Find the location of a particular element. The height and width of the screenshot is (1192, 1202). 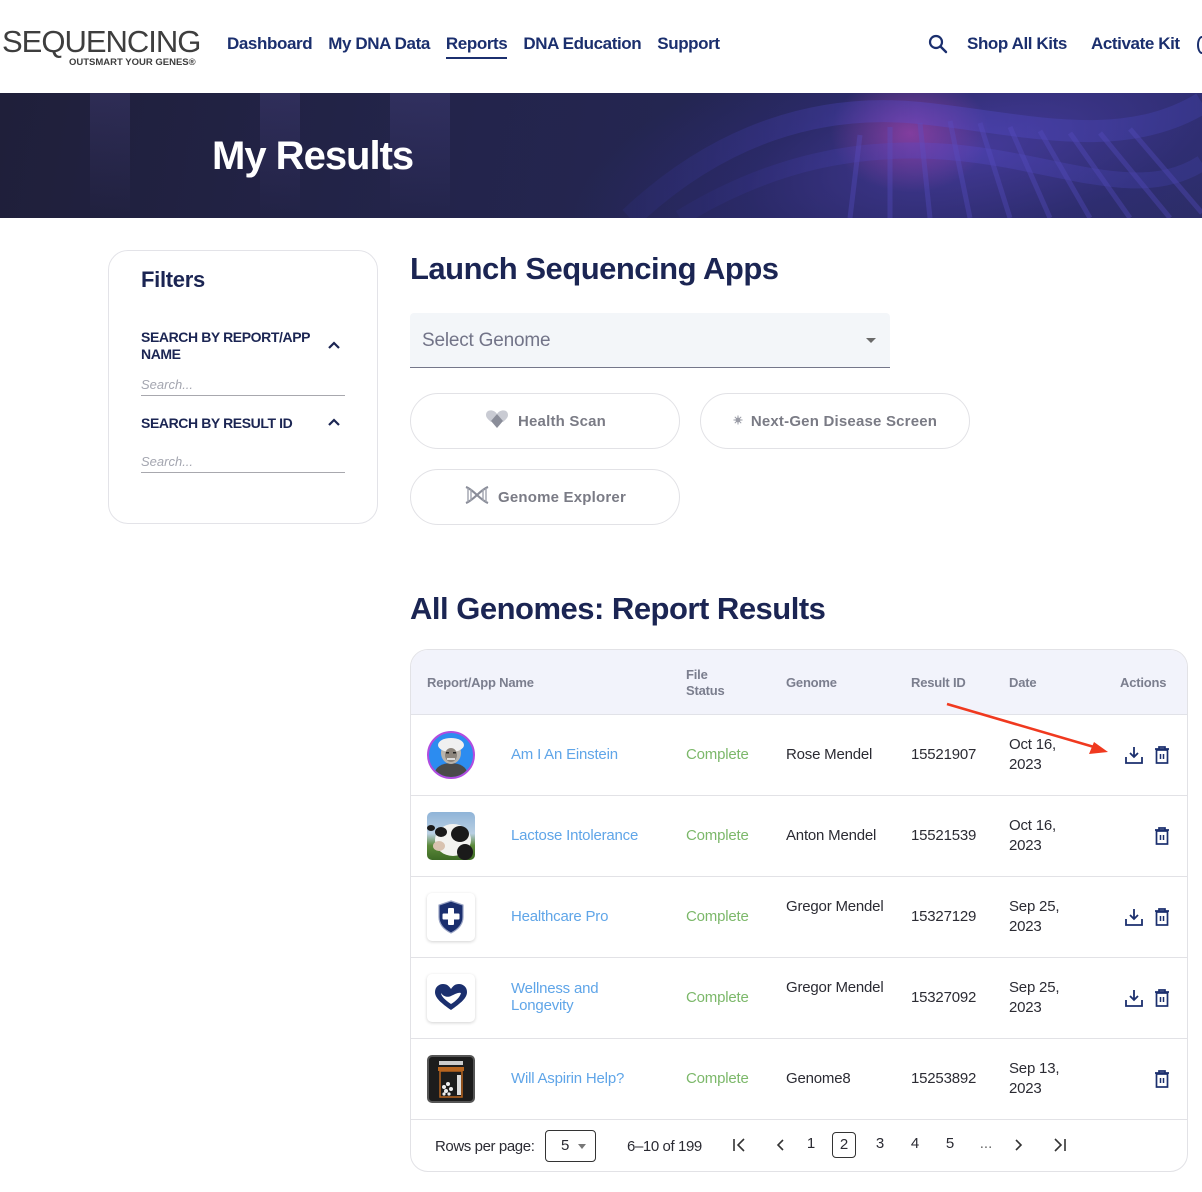

activate-kit-link: Activate Kit is located at coordinates (1135, 44).